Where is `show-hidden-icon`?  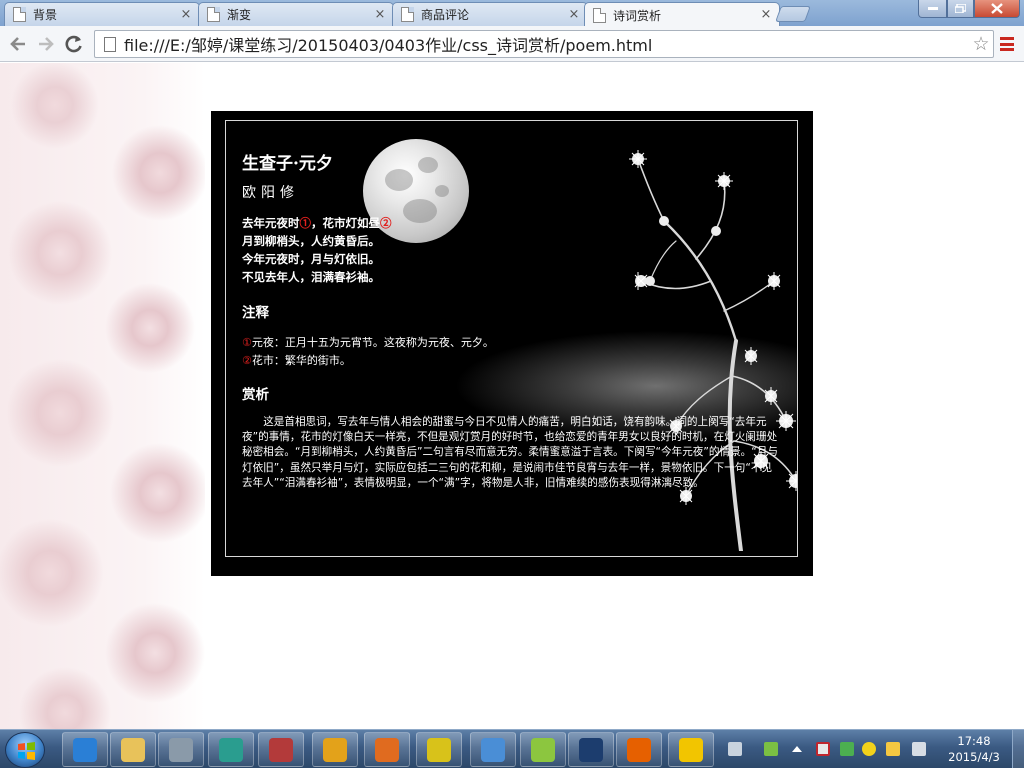 show-hidden-icon is located at coordinates (797, 749).